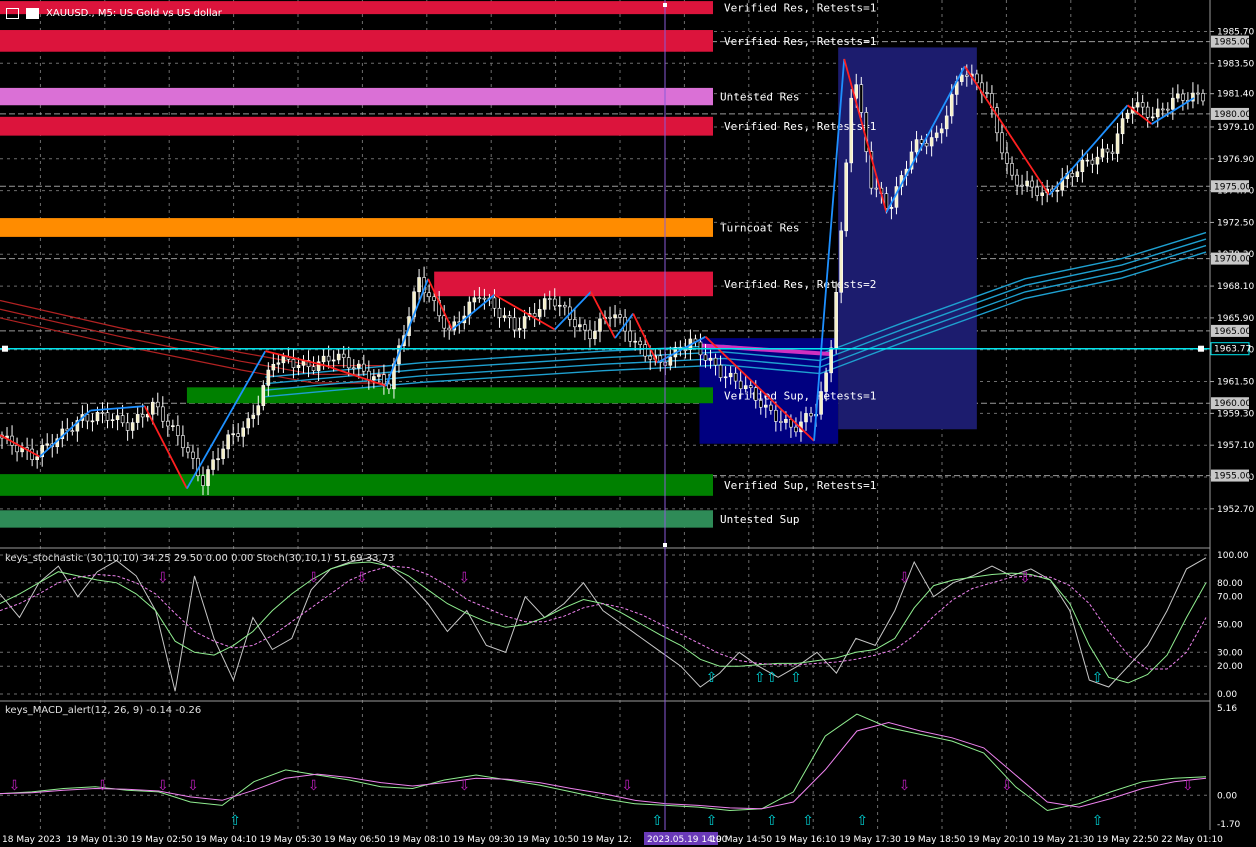  Describe the element at coordinates (1235, 510) in the screenshot. I see `price-axis-label: 1952.70` at that location.